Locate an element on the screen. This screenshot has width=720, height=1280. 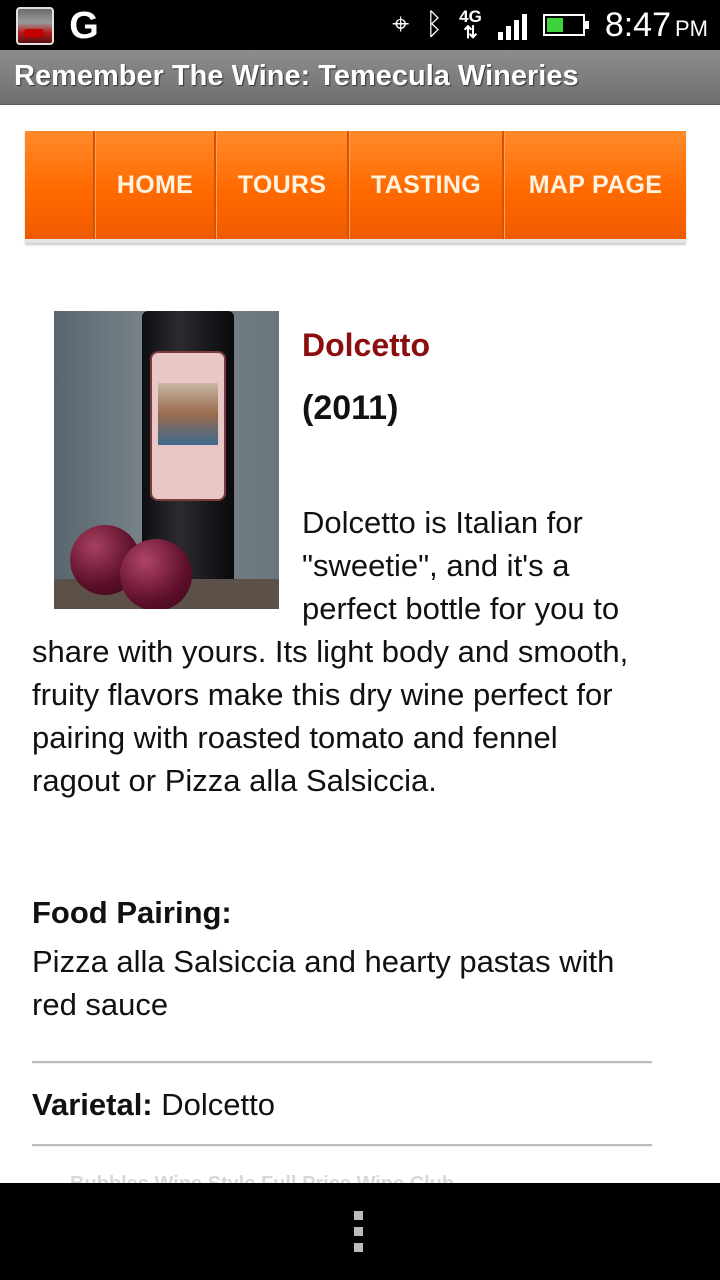
main-nav: HOME TOURS TASTING MAP PAGE is located at coordinates (355, 187).